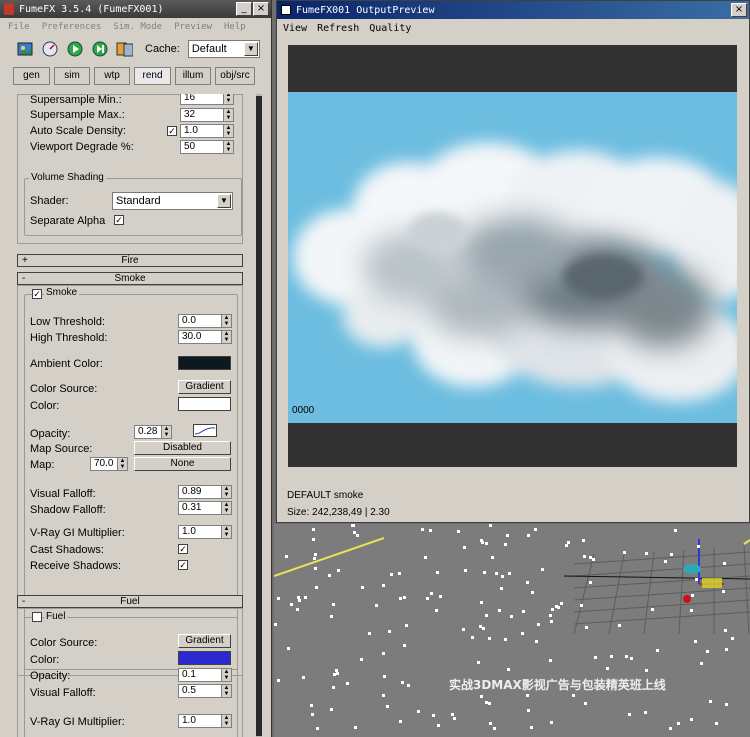  I want to click on viewport-degrade-spinner: 50 ▲ ▼, so click(207, 147).